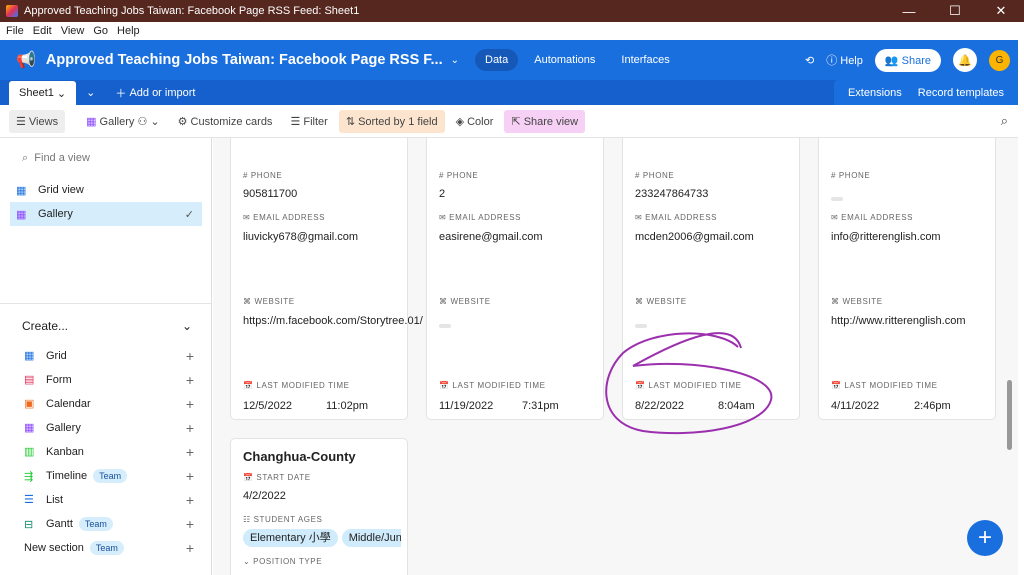 Image resolution: width=1024 pixels, height=575 pixels. I want to click on menu-edit: Edit, so click(42, 31).